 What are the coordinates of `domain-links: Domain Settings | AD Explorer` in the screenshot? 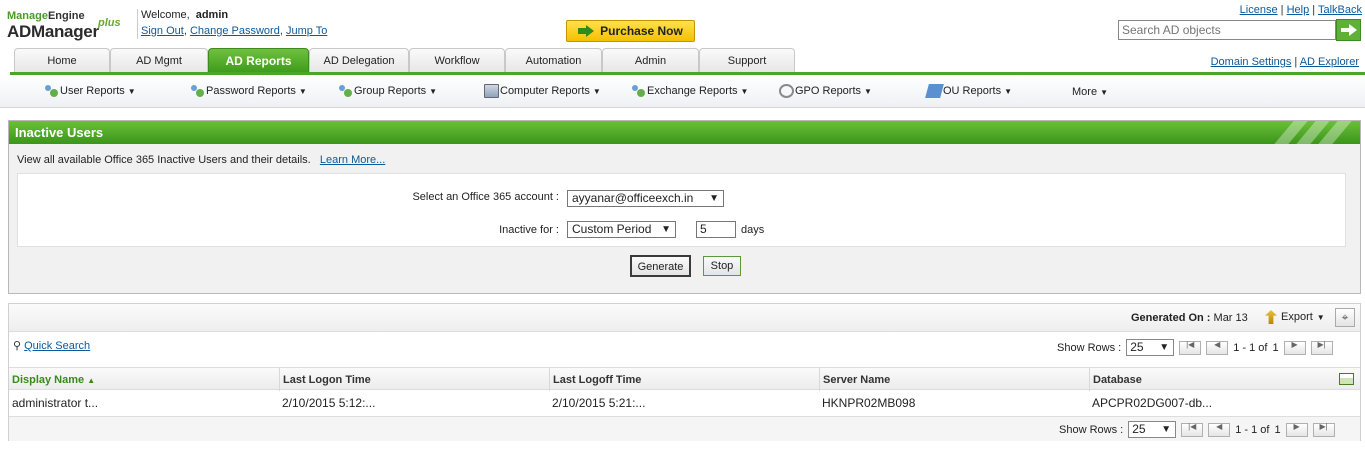 It's located at (1284, 62).